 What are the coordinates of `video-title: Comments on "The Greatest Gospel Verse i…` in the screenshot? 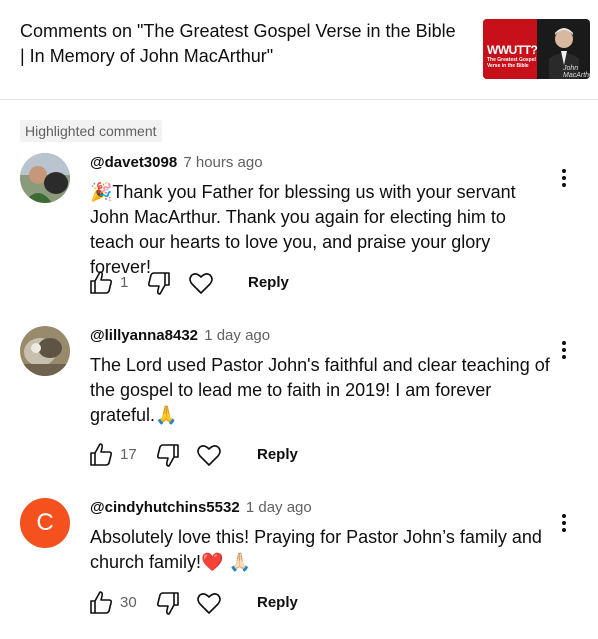 It's located at (238, 43).